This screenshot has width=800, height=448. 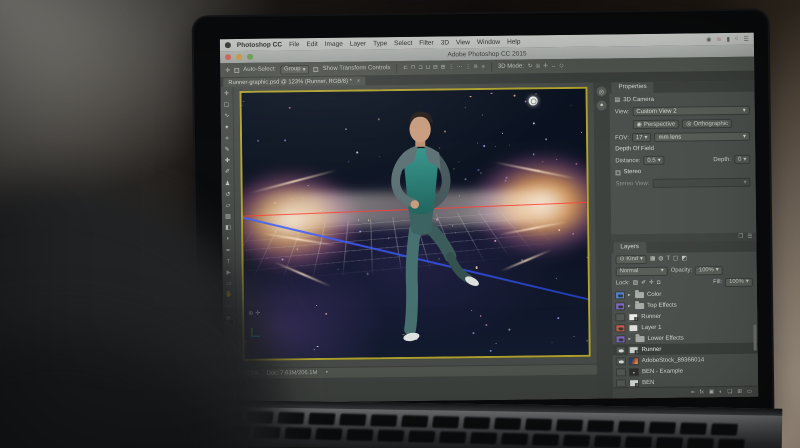 I want to click on notification-center-icon: ☰, so click(x=745, y=38).